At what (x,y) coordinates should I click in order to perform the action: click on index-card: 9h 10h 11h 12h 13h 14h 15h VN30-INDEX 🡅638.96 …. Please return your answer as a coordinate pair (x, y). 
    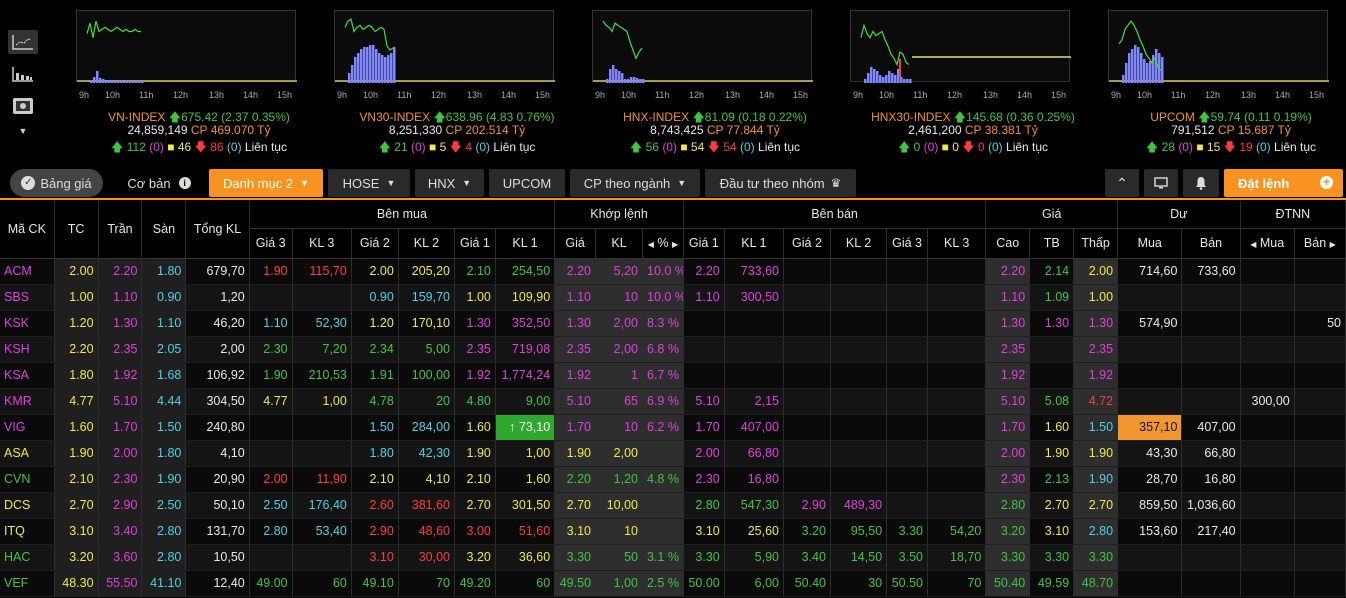
    Looking at the image, I should click on (457, 80).